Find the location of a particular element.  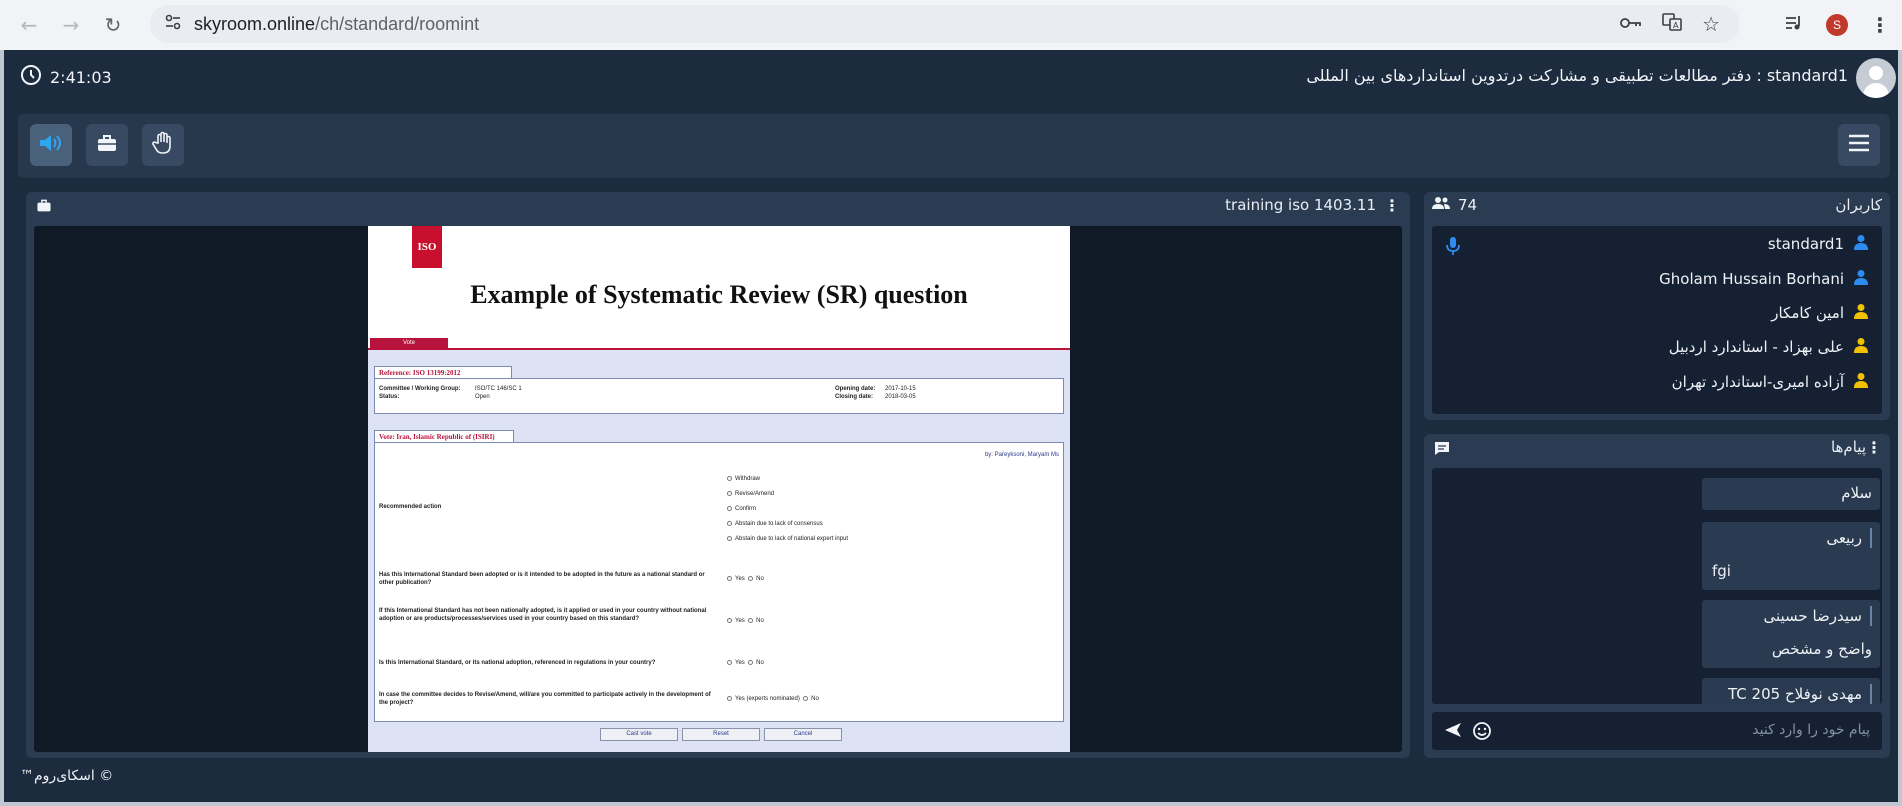

back-arrow-icon: ← is located at coordinates (29, 25).